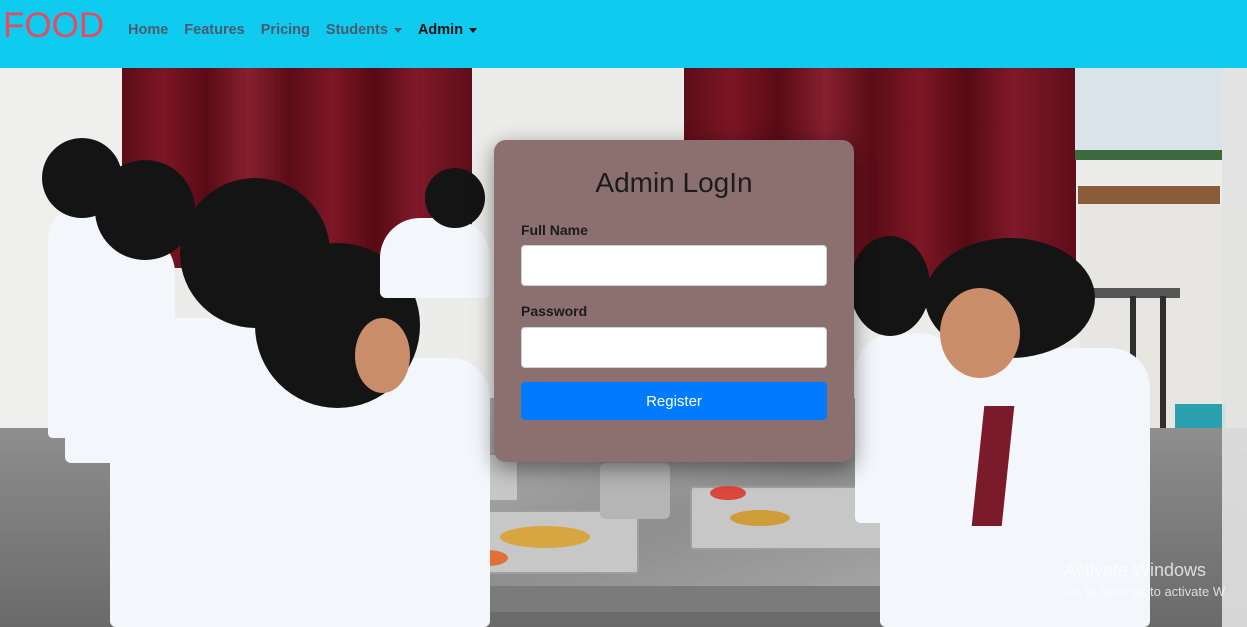  Describe the element at coordinates (635, 491) in the screenshot. I see `water-jug` at that location.